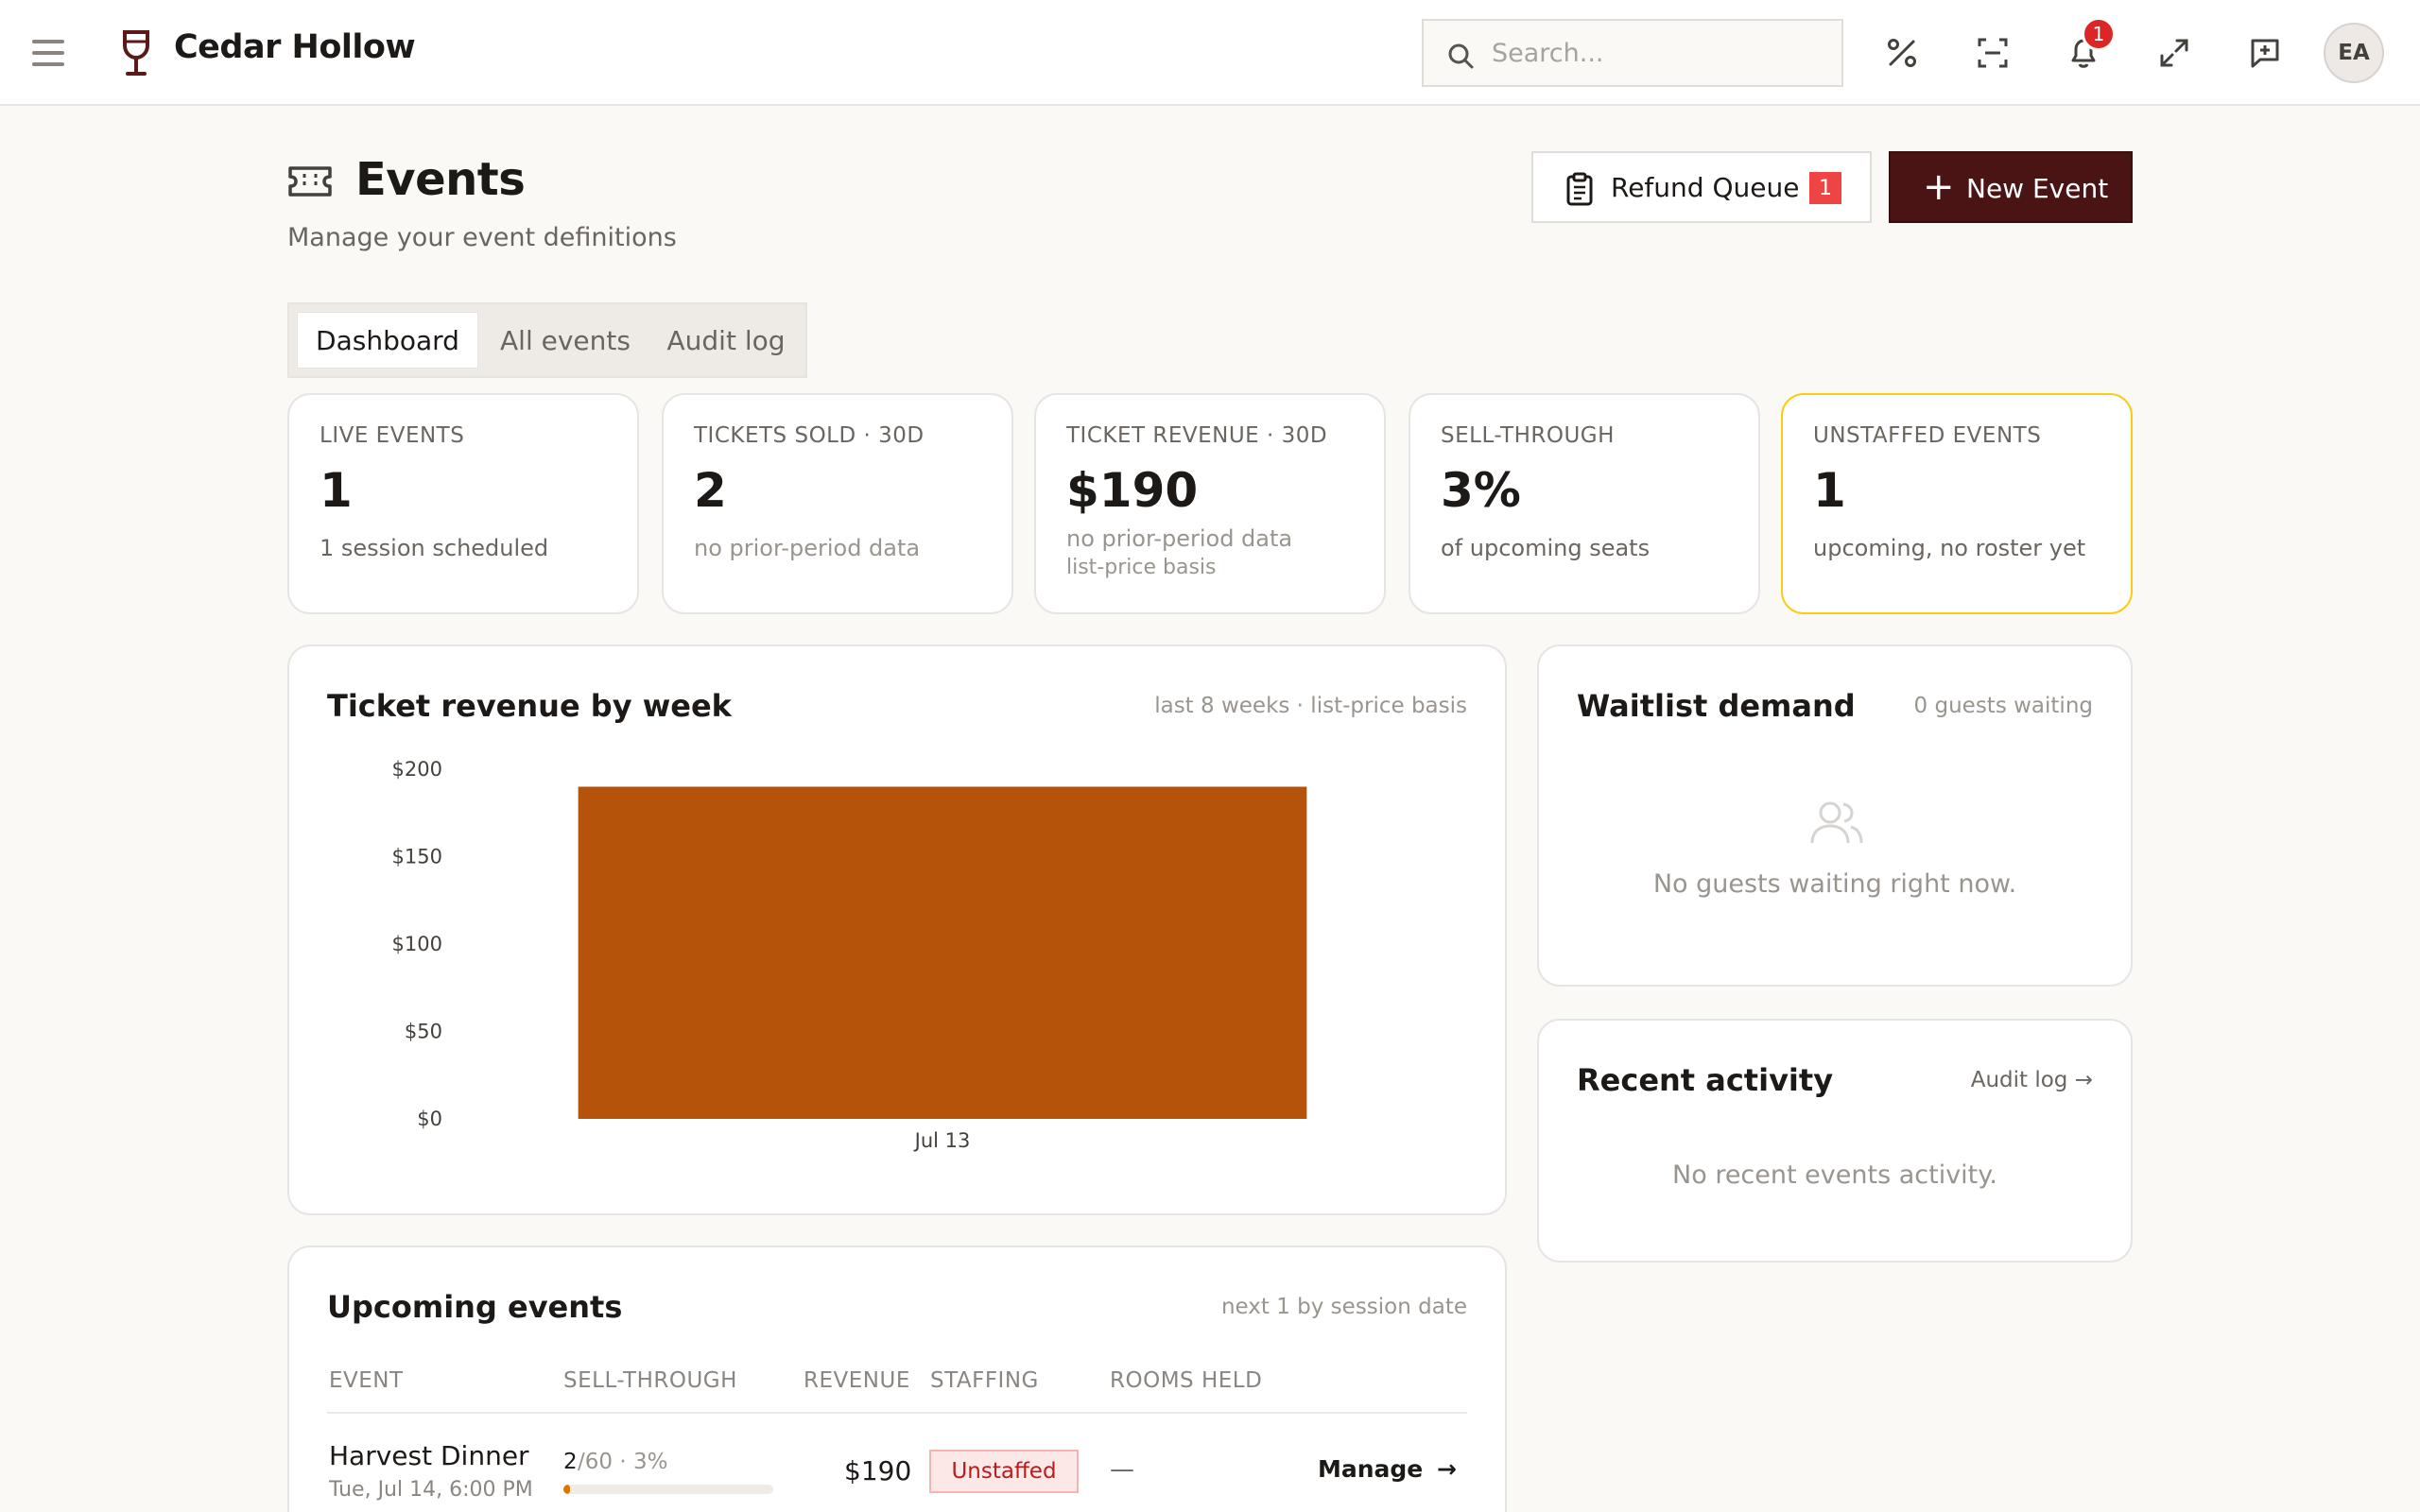 This screenshot has width=2420, height=1512. I want to click on sell-through-fill, so click(567, 1489).